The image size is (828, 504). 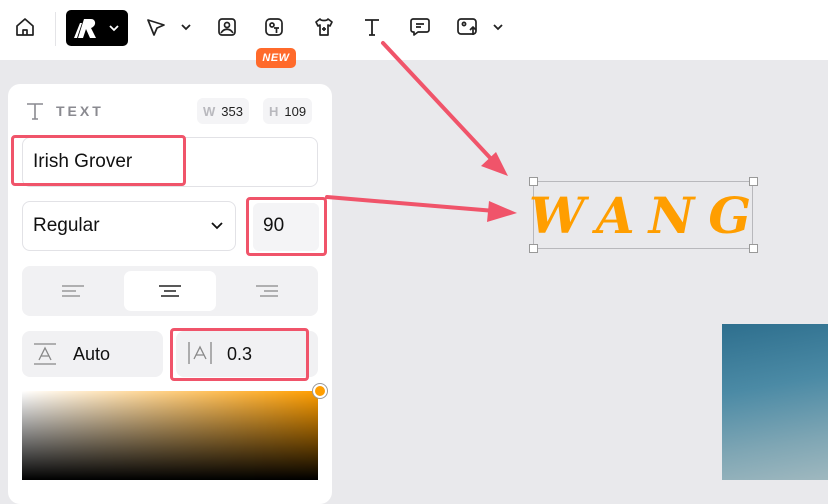 What do you see at coordinates (444, 108) in the screenshot?
I see `arrow-from-text-tool` at bounding box center [444, 108].